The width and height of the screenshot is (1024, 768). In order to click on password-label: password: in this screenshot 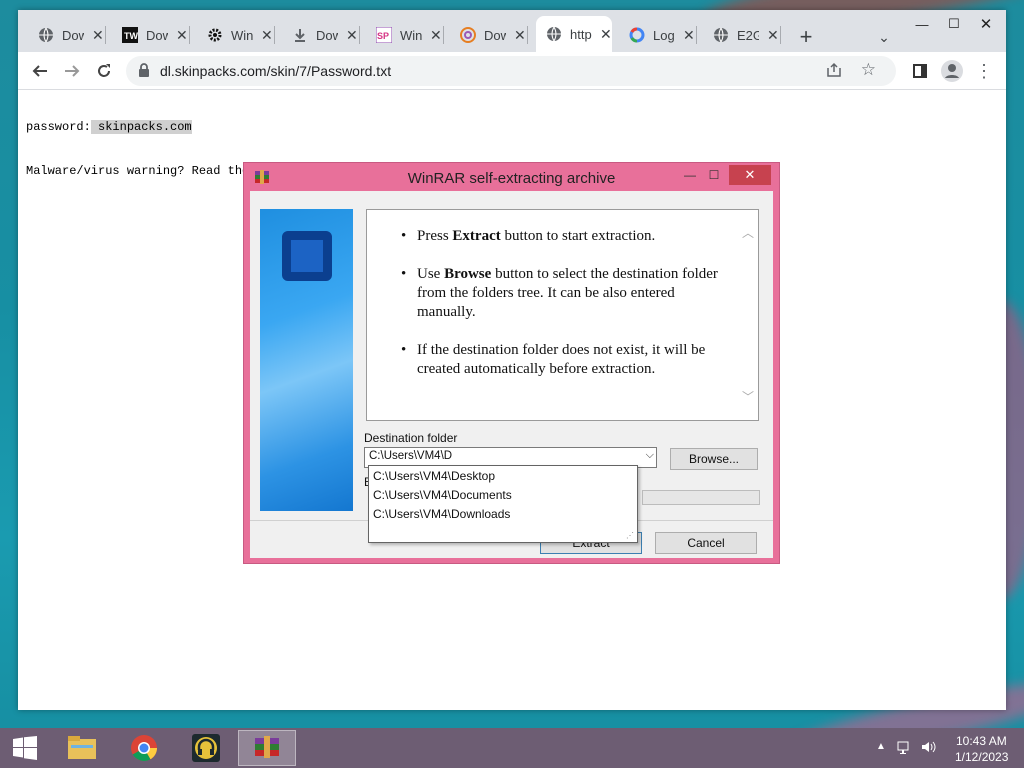, I will do `click(58, 127)`.